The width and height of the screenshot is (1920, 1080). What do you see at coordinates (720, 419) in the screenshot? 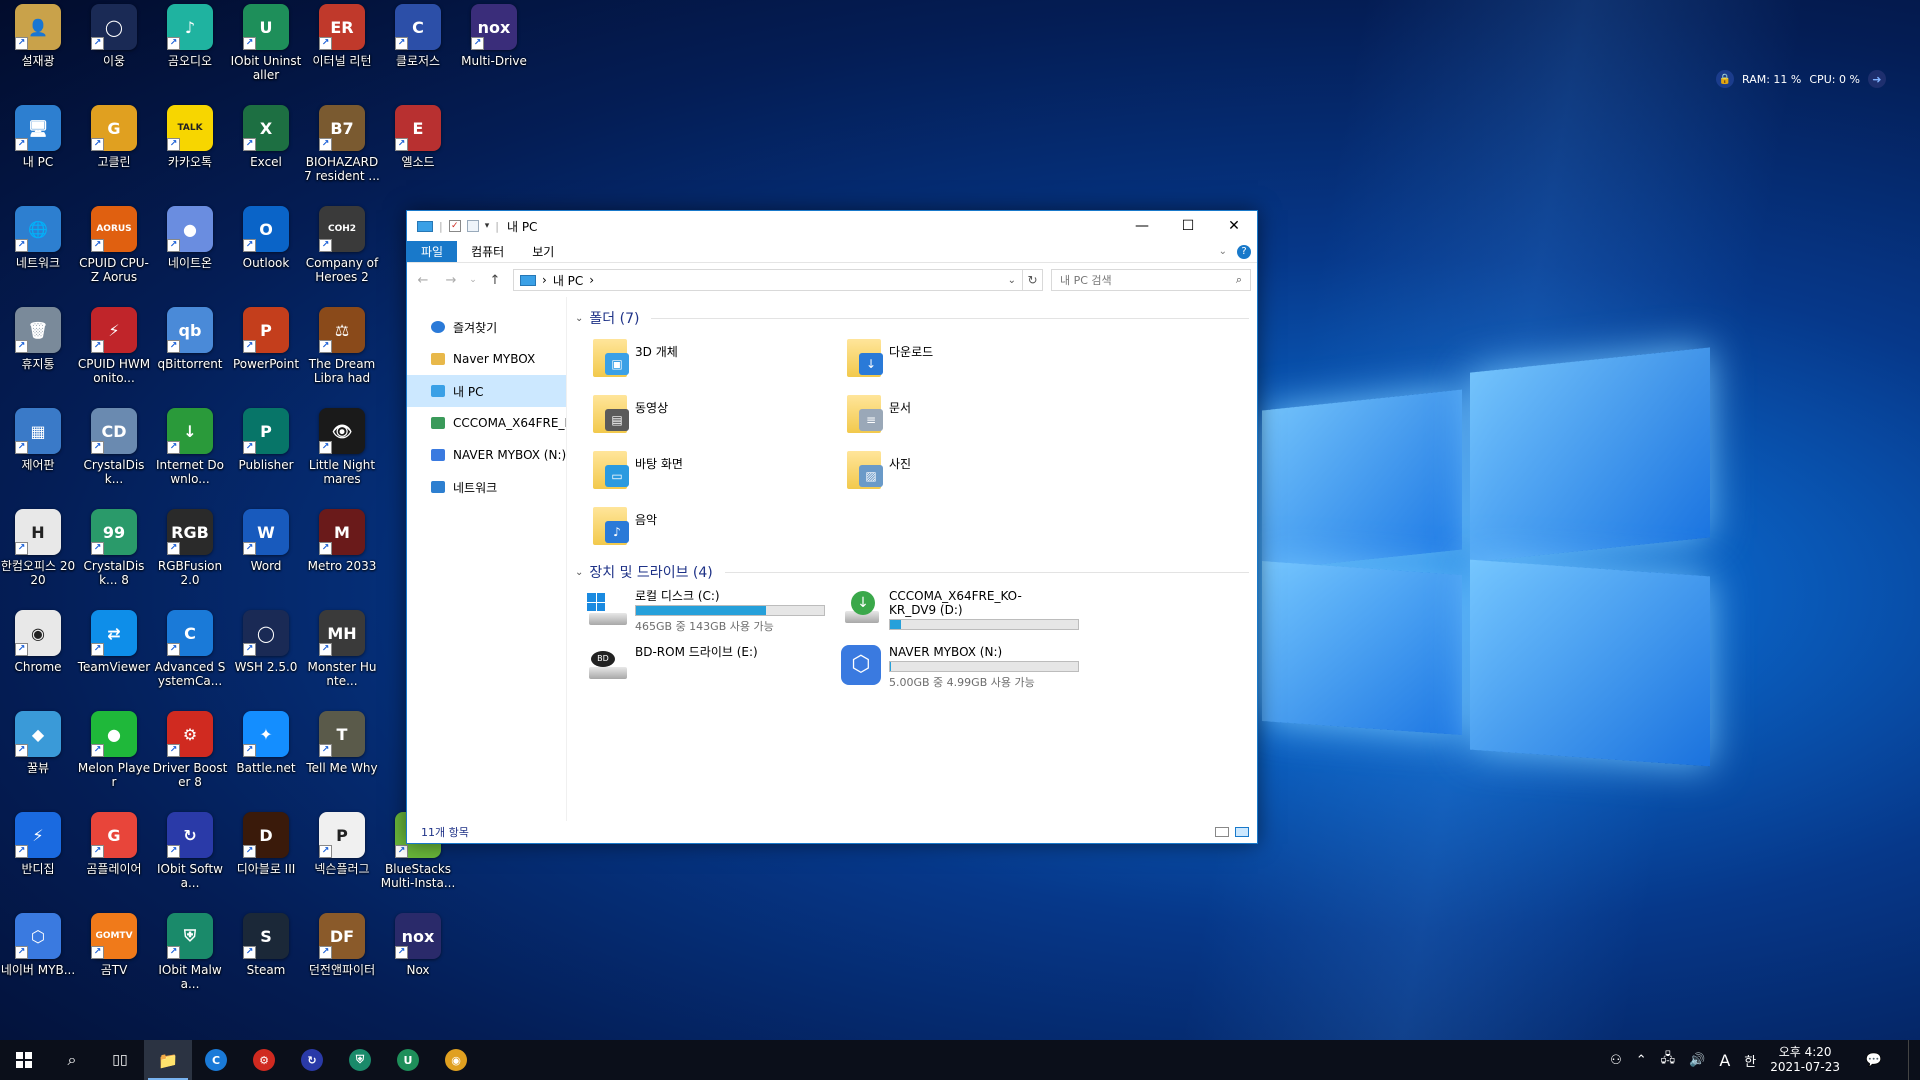
I see `folder-item: ▤ 동영상` at bounding box center [720, 419].